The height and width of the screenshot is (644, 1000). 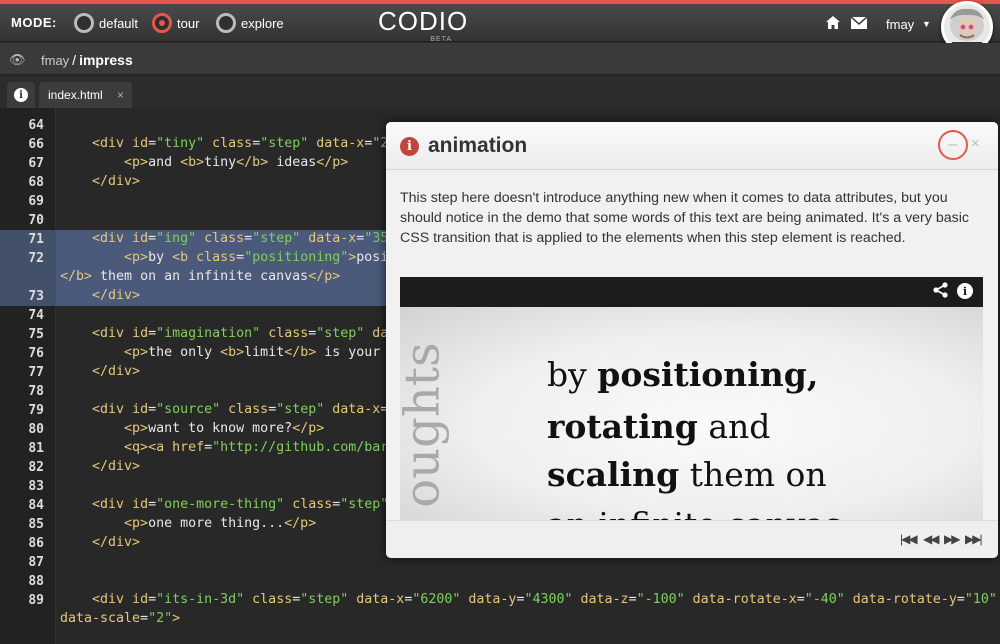 I want to click on code-token: "imagination", so click(x=208, y=333).